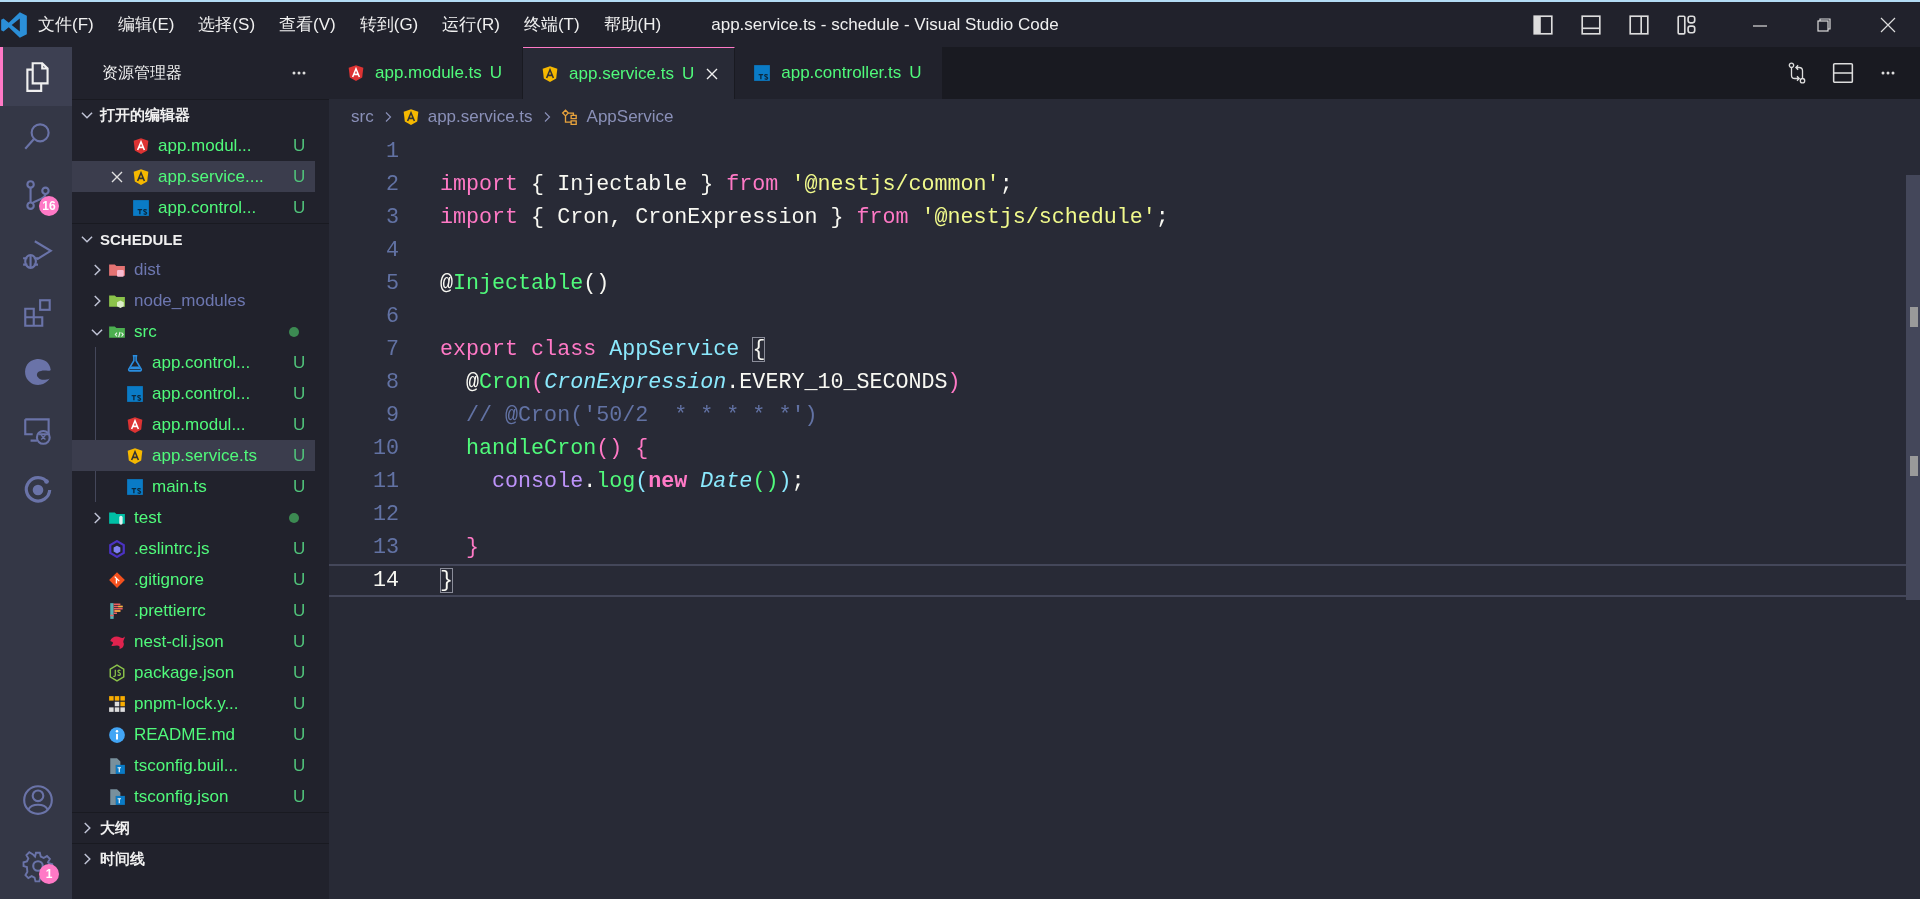  What do you see at coordinates (1687, 24) in the screenshot?
I see `layout-icon` at bounding box center [1687, 24].